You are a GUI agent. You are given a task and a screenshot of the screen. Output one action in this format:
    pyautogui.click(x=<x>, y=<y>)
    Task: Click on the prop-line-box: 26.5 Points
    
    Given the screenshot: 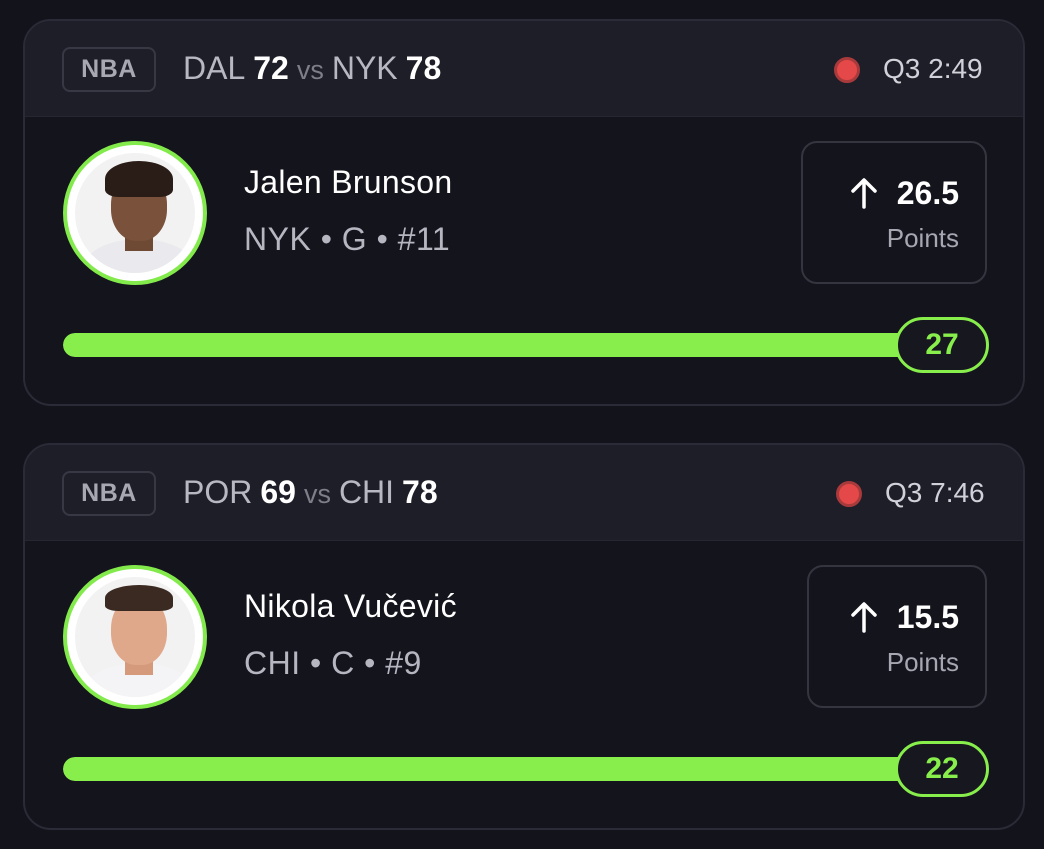 What is the action you would take?
    pyautogui.click(x=894, y=212)
    